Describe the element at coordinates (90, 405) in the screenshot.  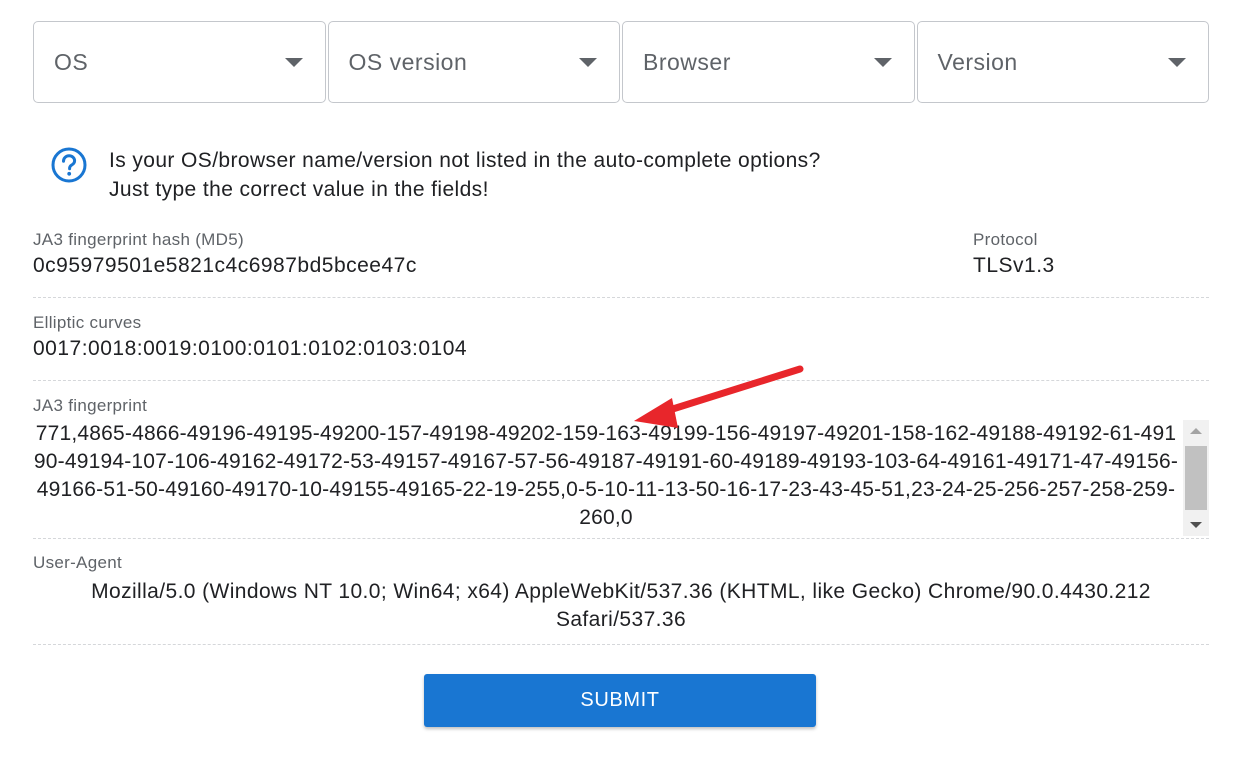
I see `ja3-fingerprint-label: JA3 fingerprint` at that location.